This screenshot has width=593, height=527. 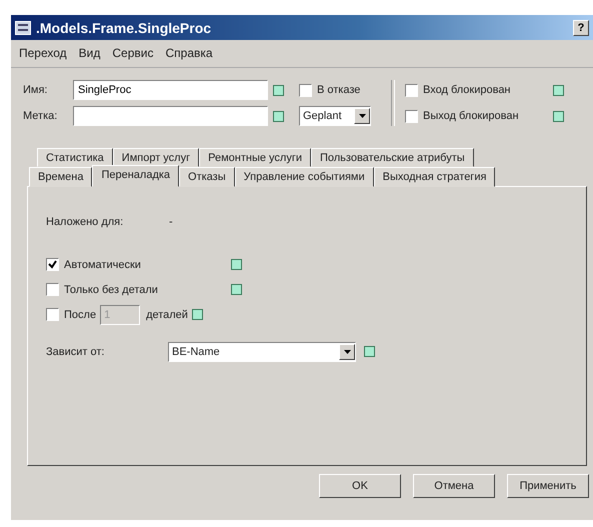 What do you see at coordinates (156, 157) in the screenshot?
I see `tab: Импорт услуг` at bounding box center [156, 157].